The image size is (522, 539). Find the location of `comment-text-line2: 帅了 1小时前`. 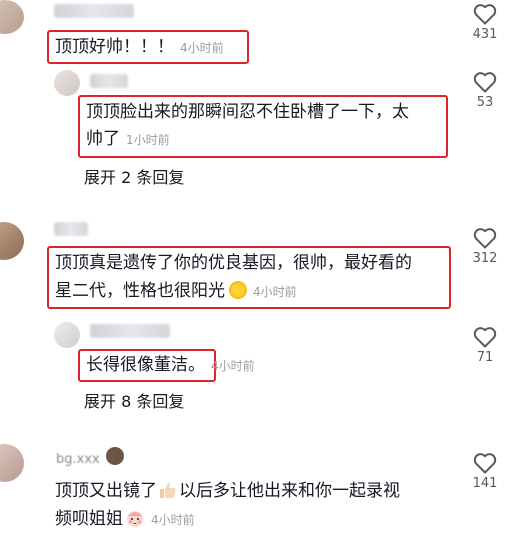

comment-text-line2: 帅了 1小时前 is located at coordinates (128, 140).